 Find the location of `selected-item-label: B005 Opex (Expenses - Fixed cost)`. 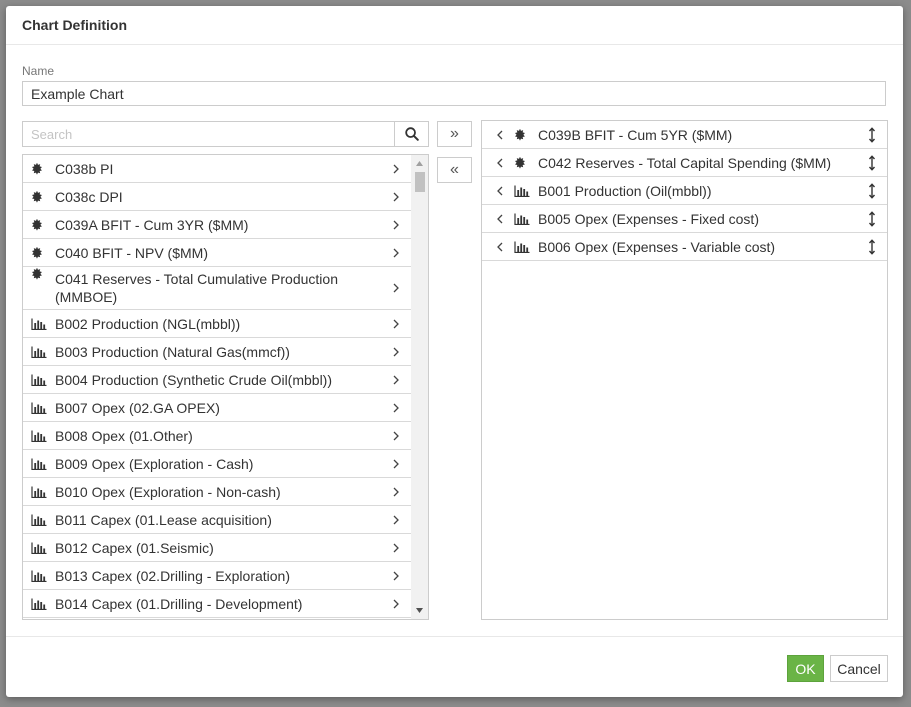

selected-item-label: B005 Opex (Expenses - Fixed cost) is located at coordinates (648, 218).